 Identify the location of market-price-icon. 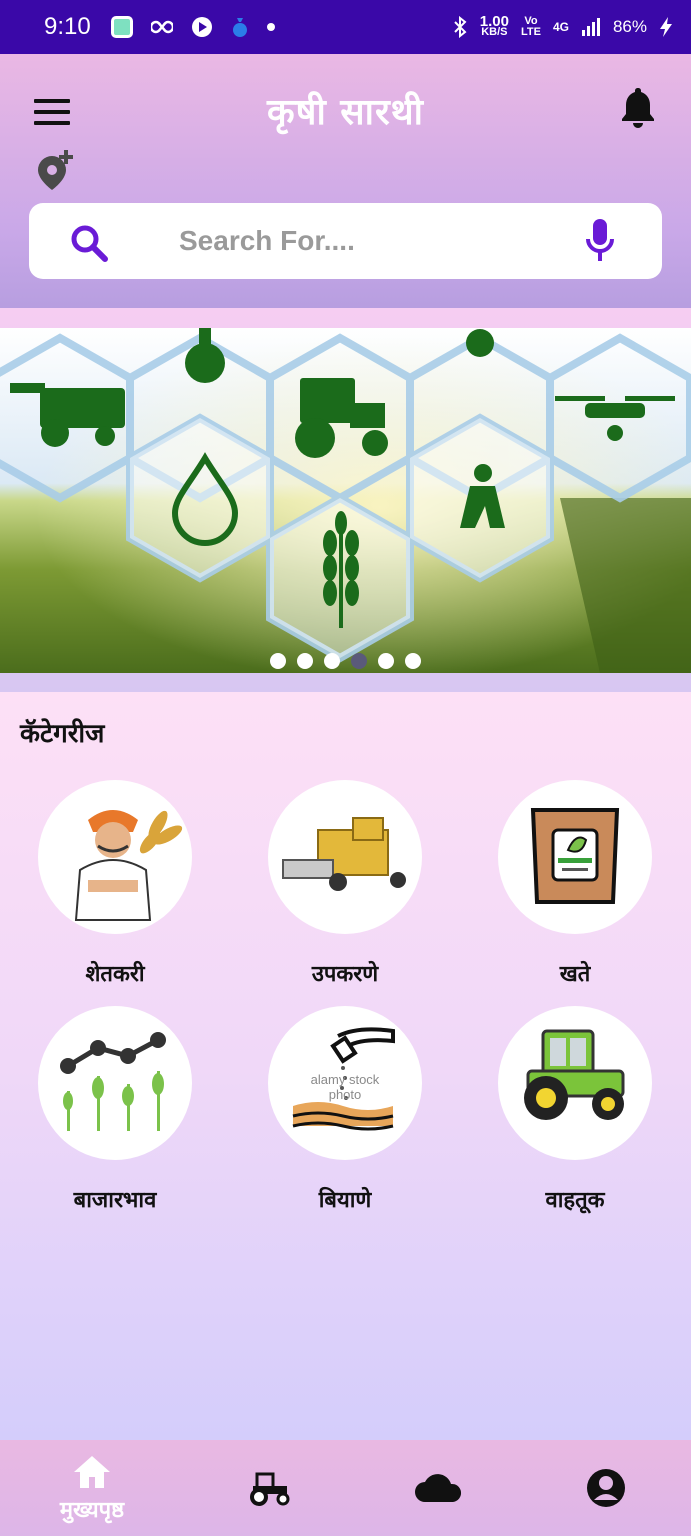
(113, 1081).